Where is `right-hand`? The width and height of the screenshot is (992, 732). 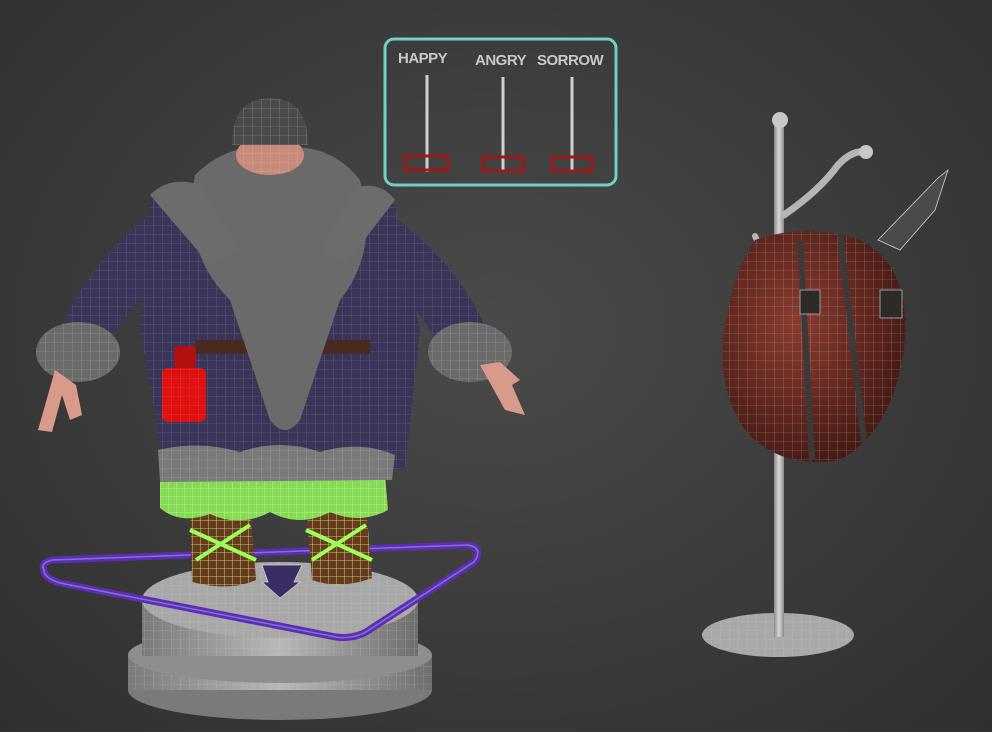 right-hand is located at coordinates (502, 388).